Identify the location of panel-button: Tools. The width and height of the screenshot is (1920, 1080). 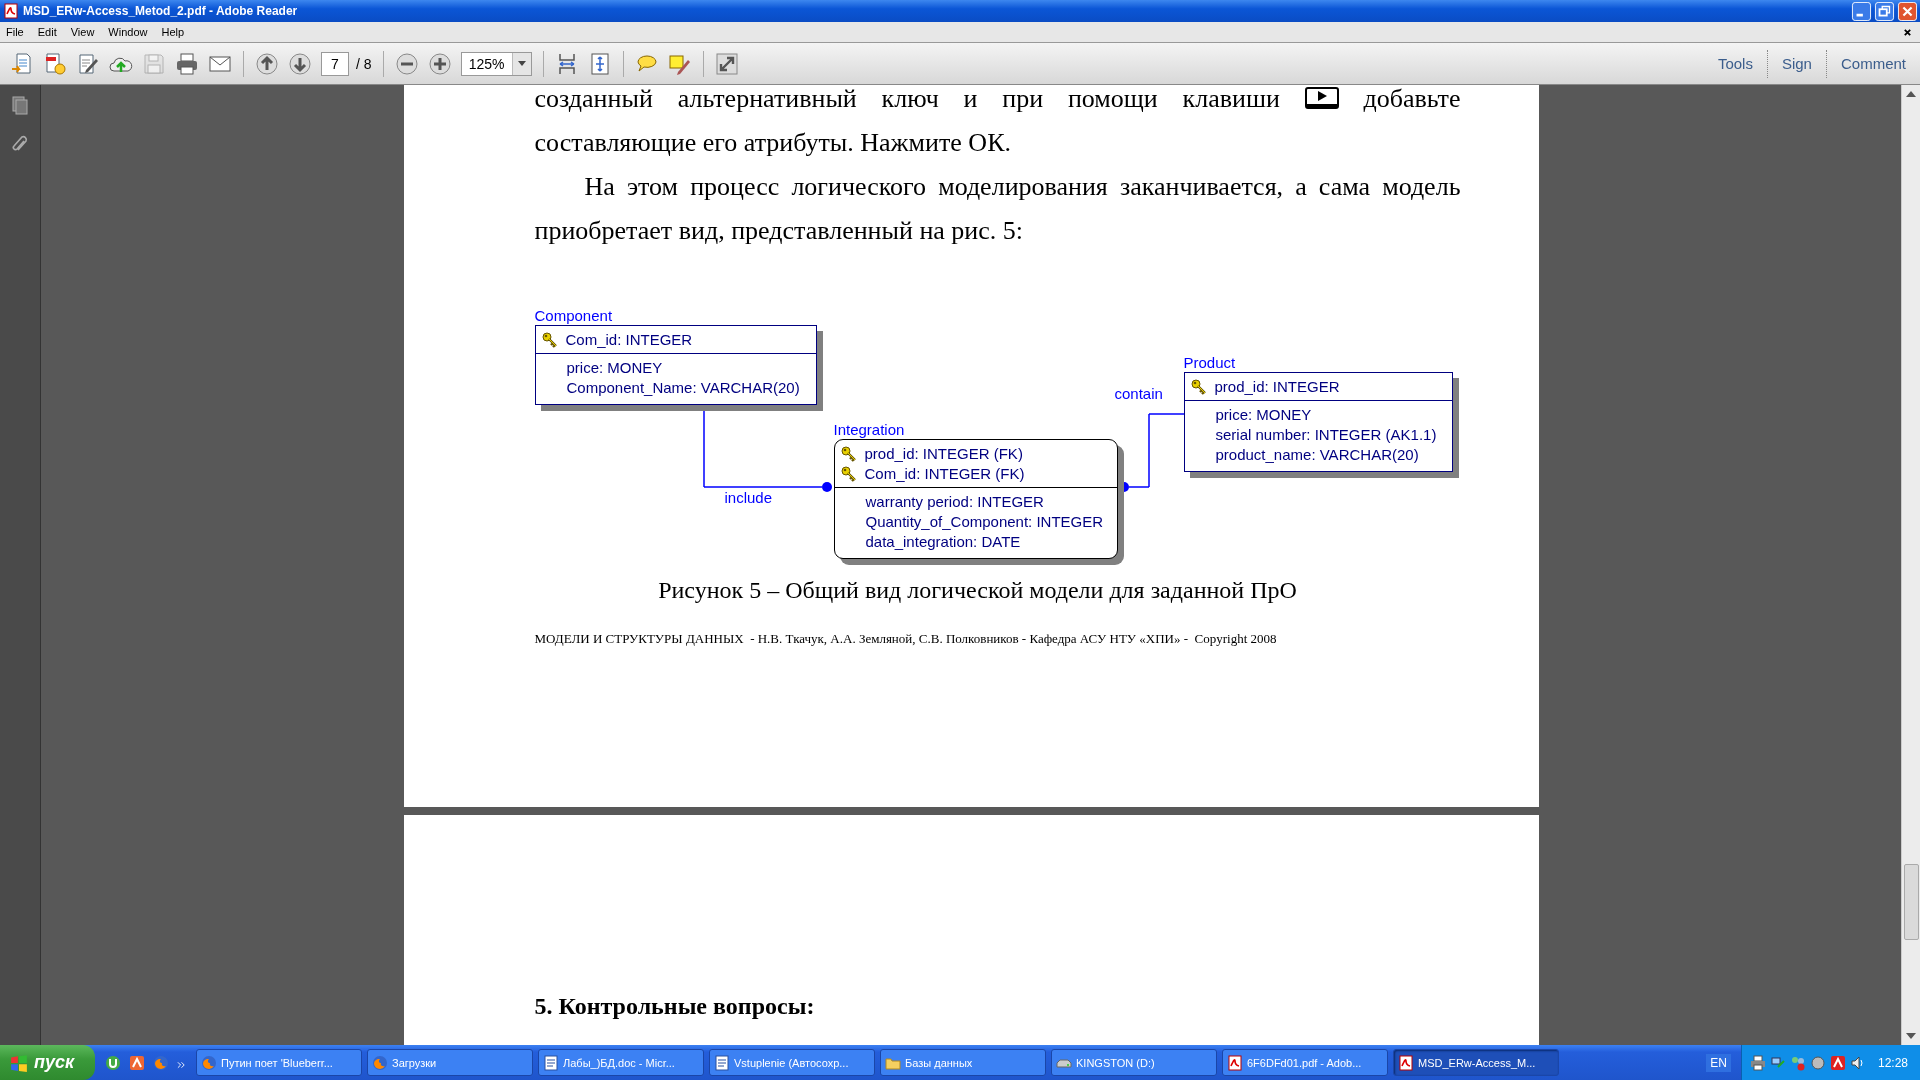
(1735, 63).